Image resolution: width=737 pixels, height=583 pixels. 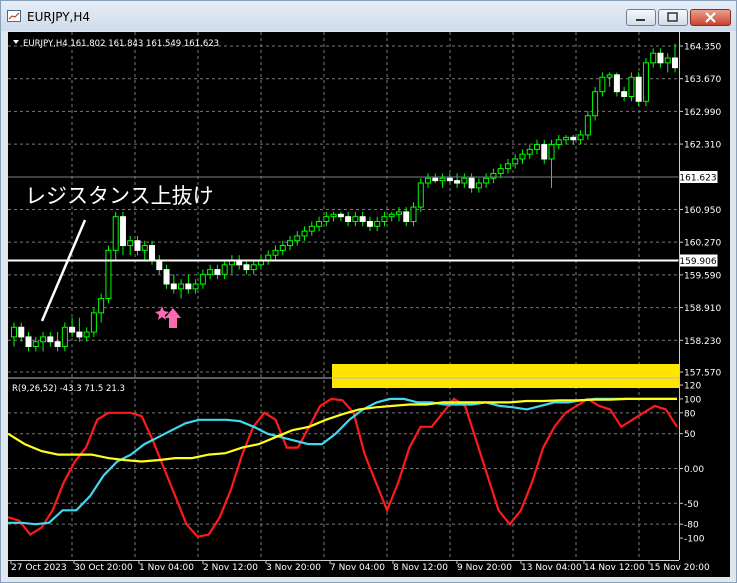 I want to click on restore-icon, so click(x=672, y=17).